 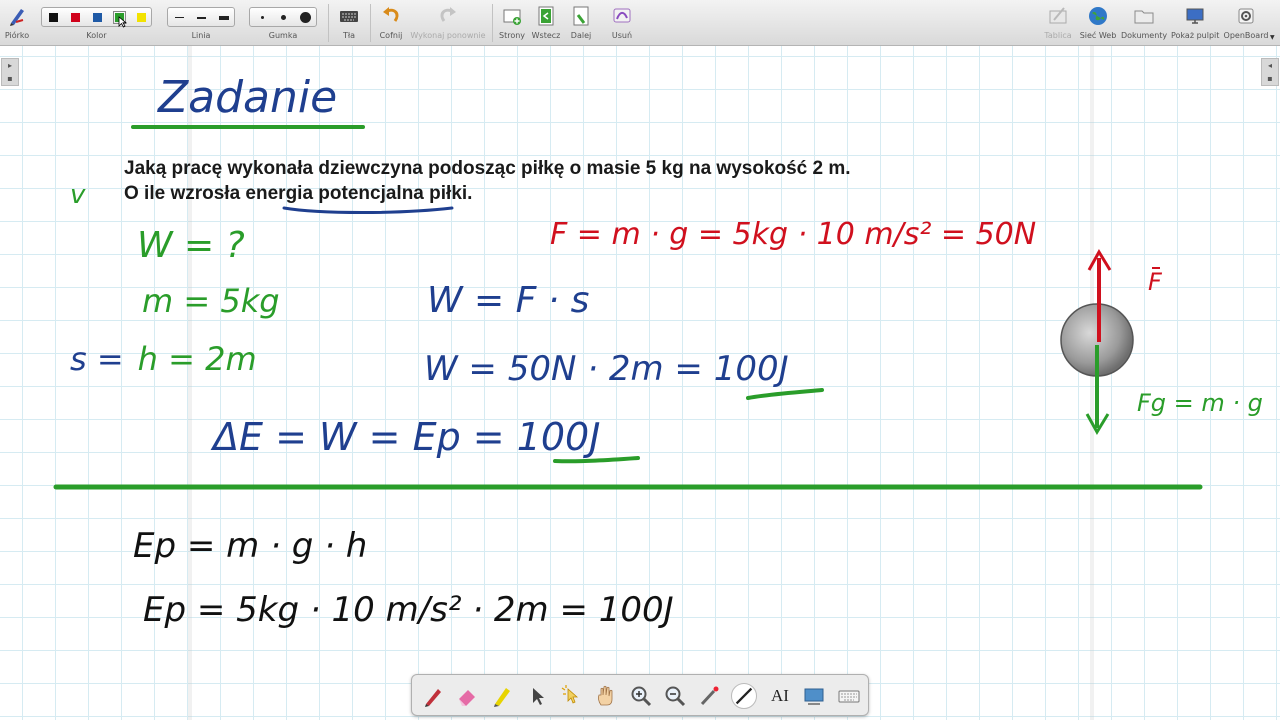 What do you see at coordinates (305, 17) in the screenshot?
I see `eraser-size-large` at bounding box center [305, 17].